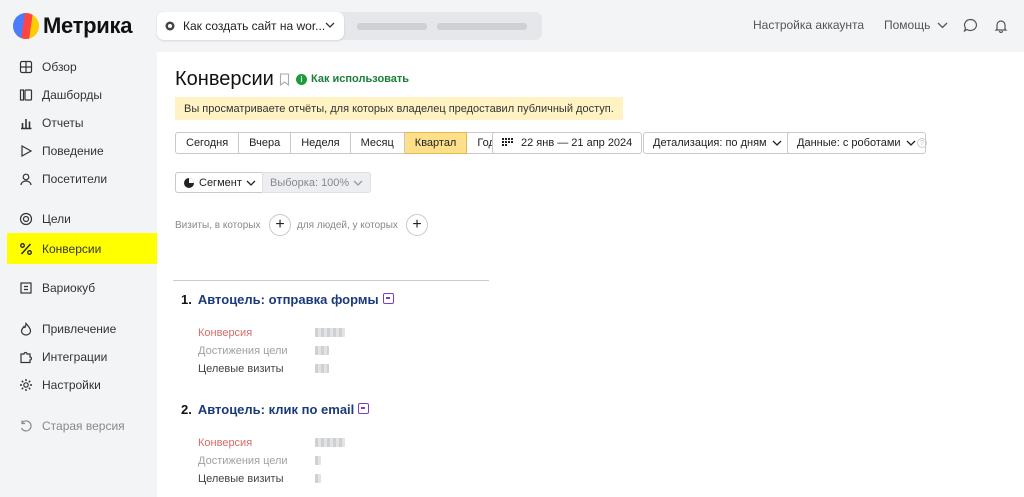  I want to click on add-visit-filter-button: +, so click(280, 225).